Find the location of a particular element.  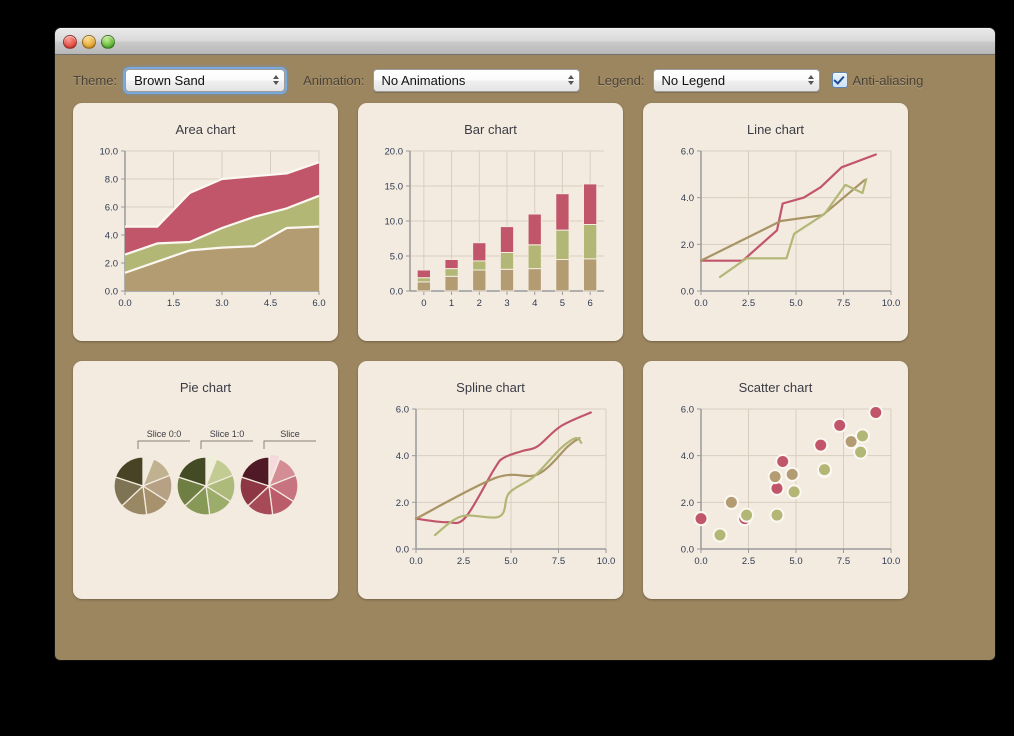

svg-text: 5 is located at coordinates (562, 303).